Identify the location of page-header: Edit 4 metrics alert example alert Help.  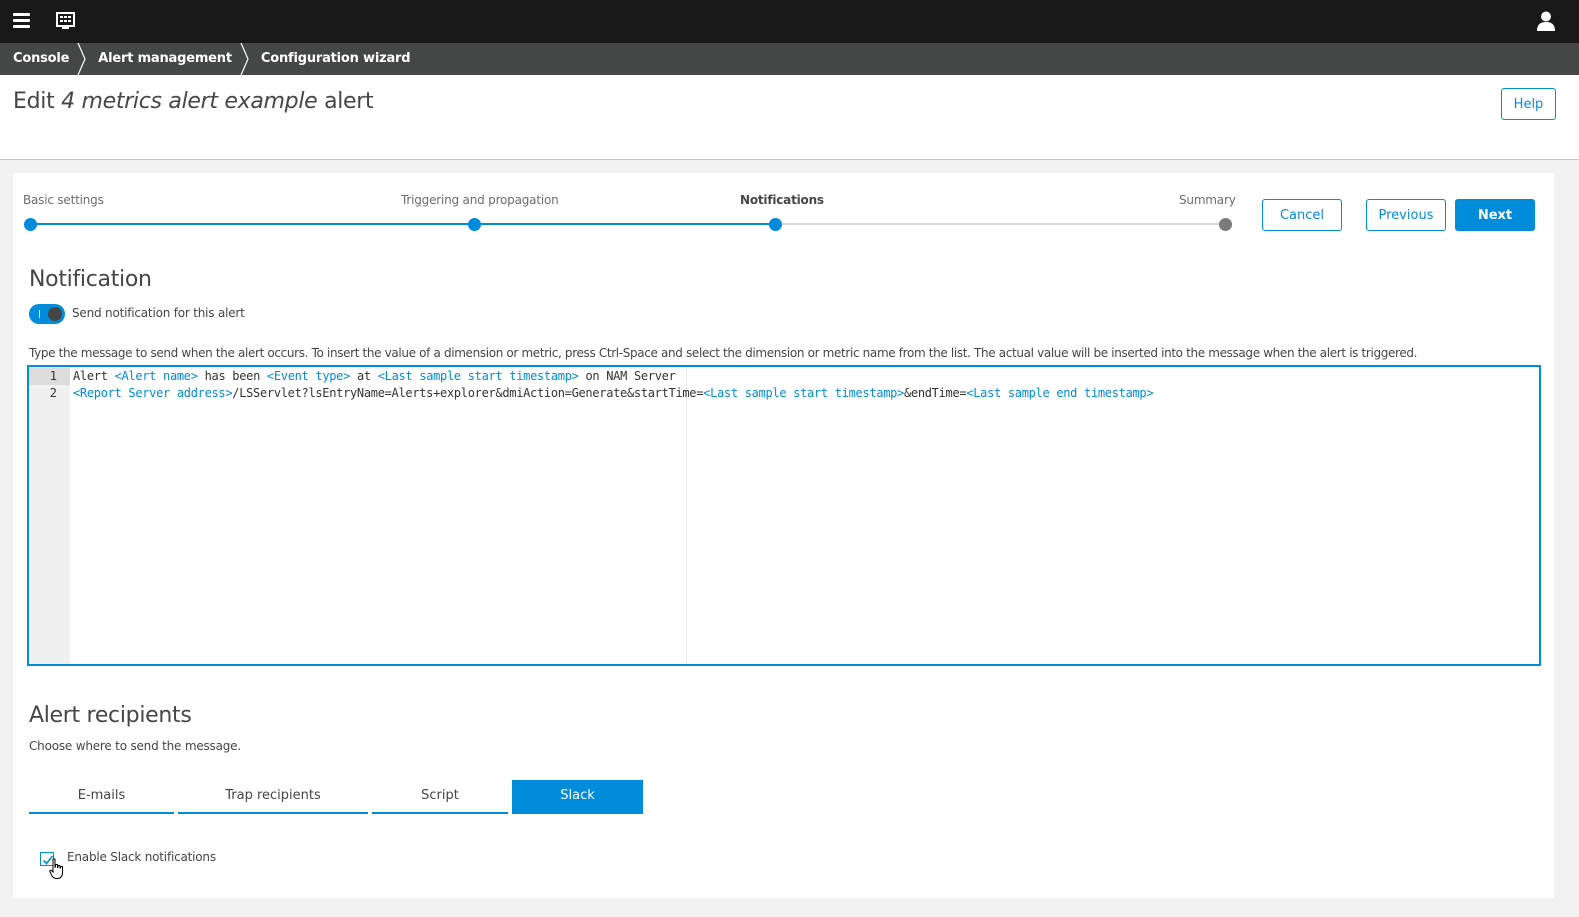
(789, 117).